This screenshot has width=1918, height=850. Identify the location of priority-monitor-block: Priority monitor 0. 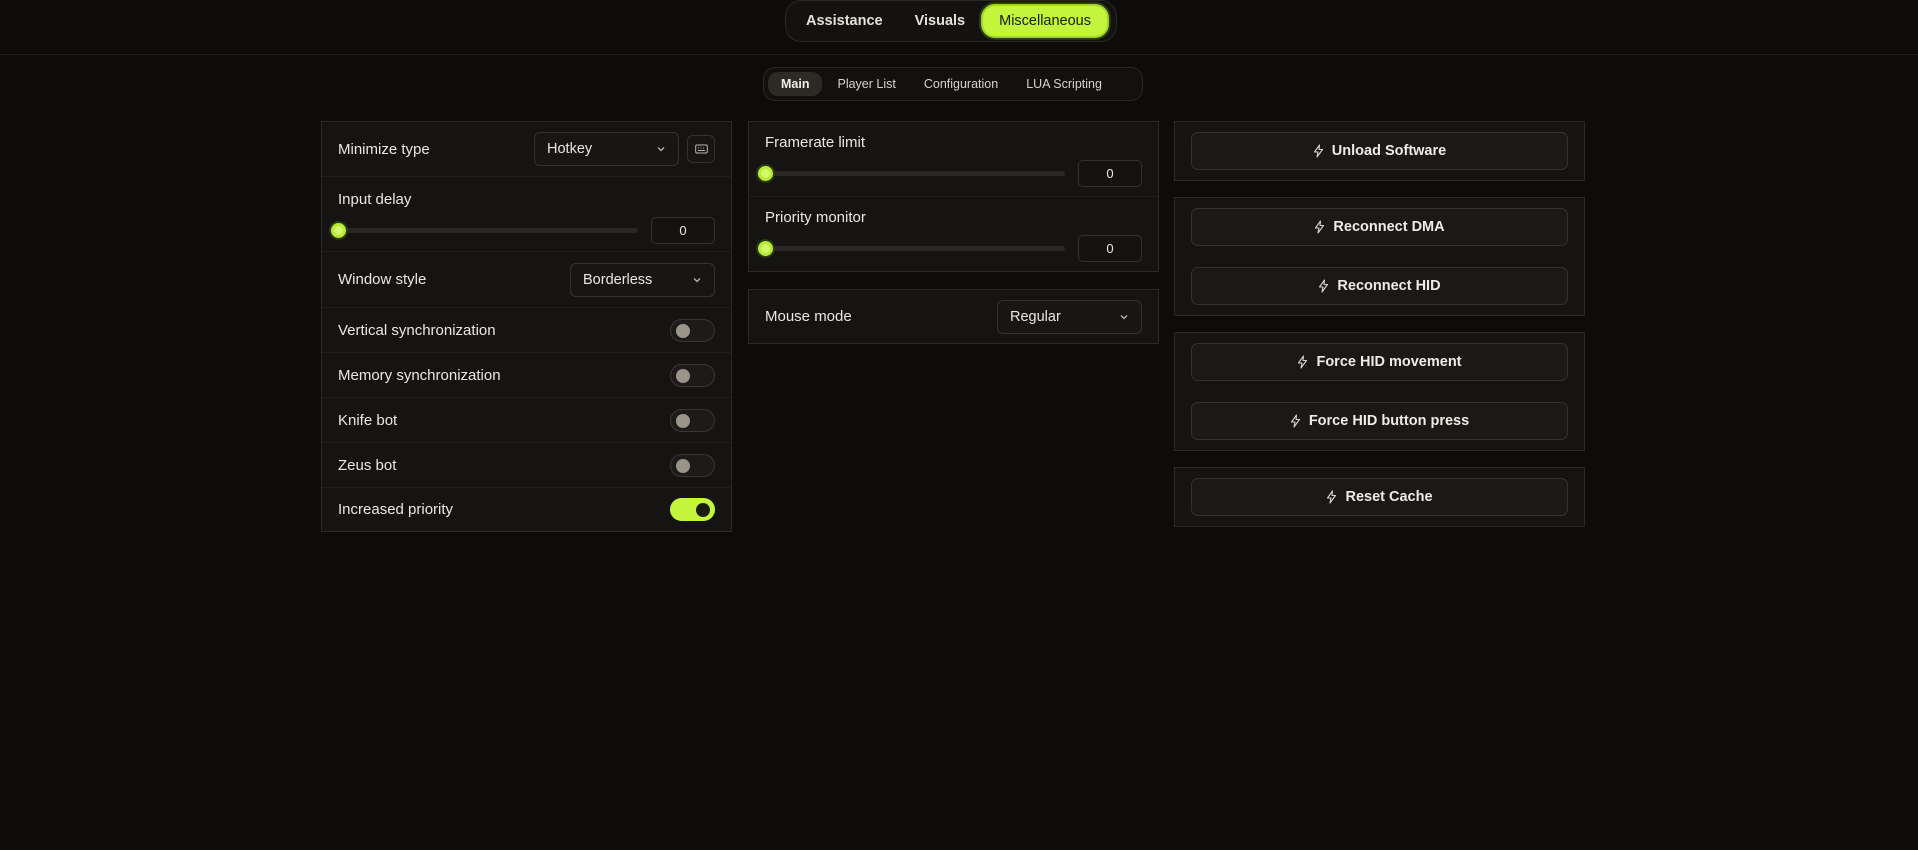
(953, 234).